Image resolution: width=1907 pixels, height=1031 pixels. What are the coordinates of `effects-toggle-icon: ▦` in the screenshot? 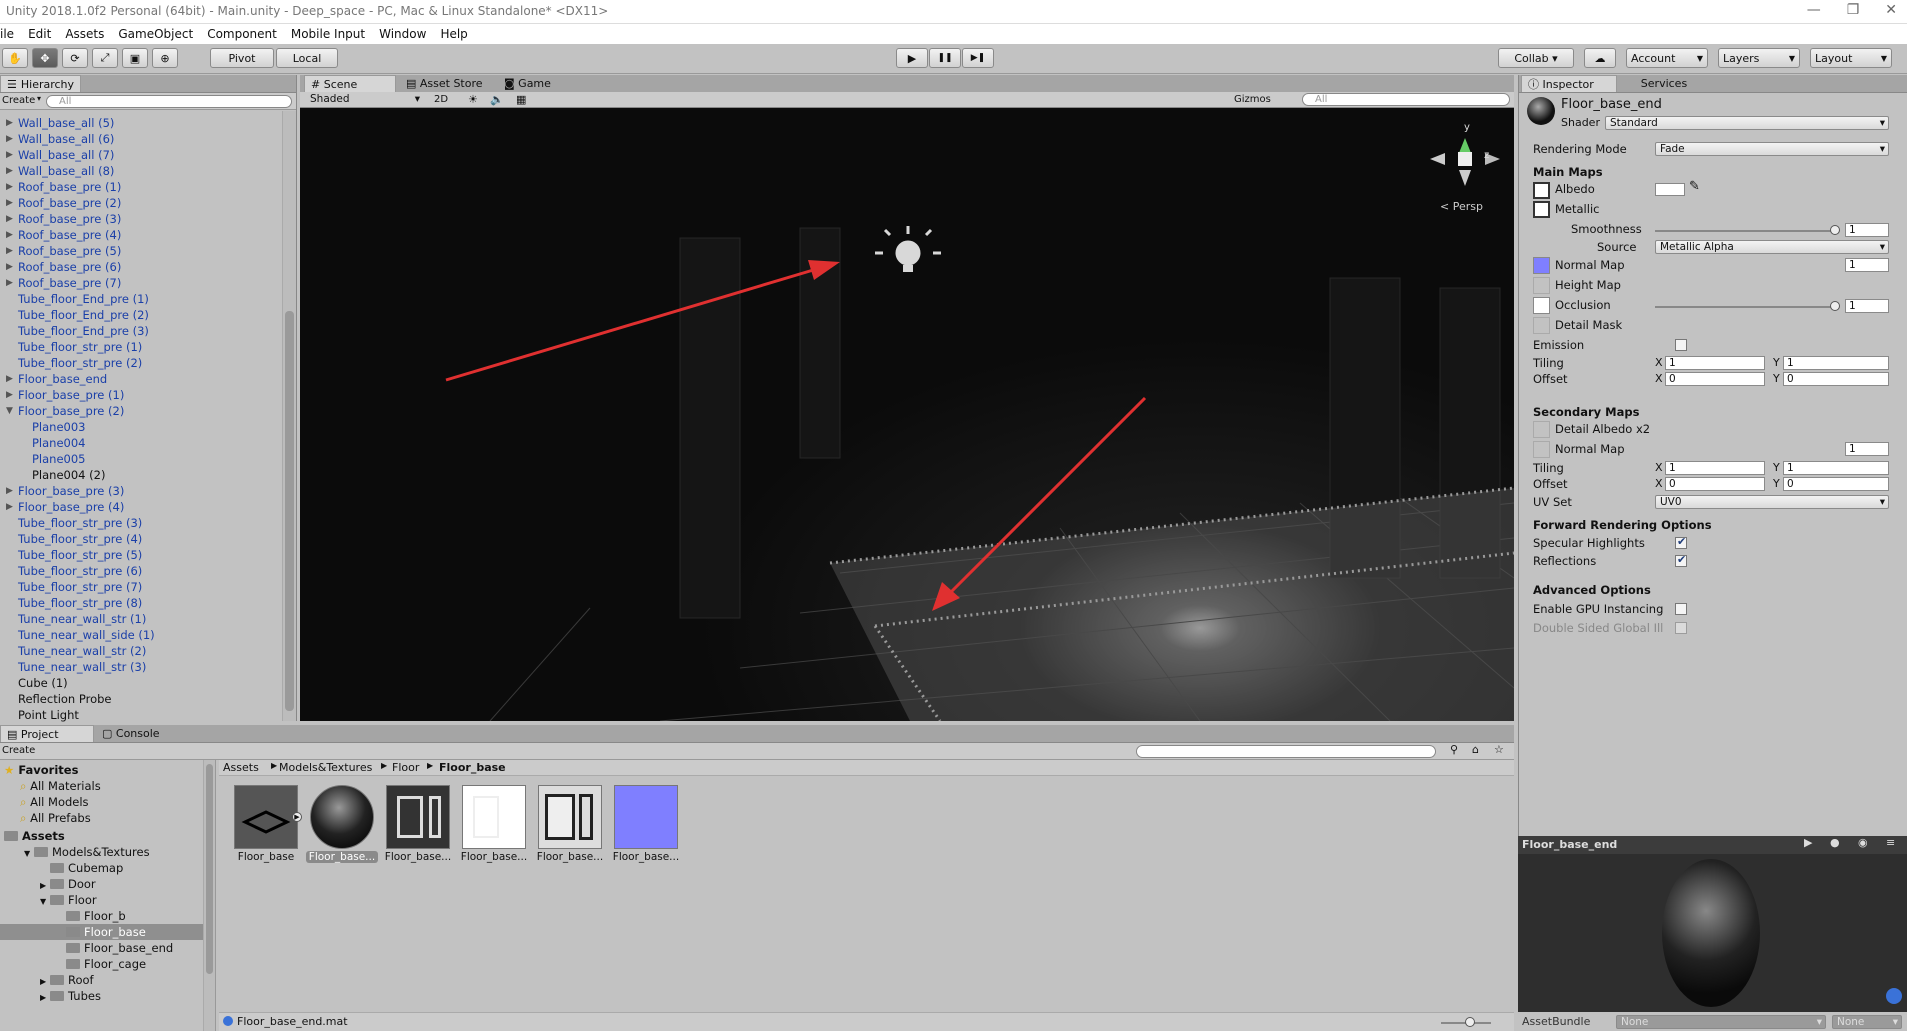 It's located at (521, 99).